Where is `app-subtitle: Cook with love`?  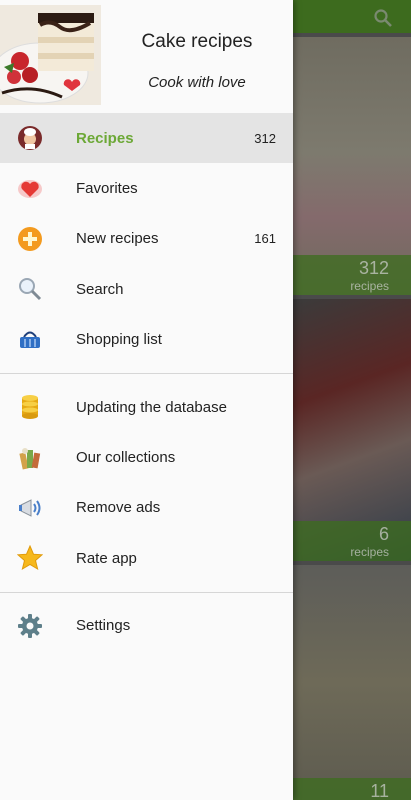 app-subtitle: Cook with love is located at coordinates (197, 82).